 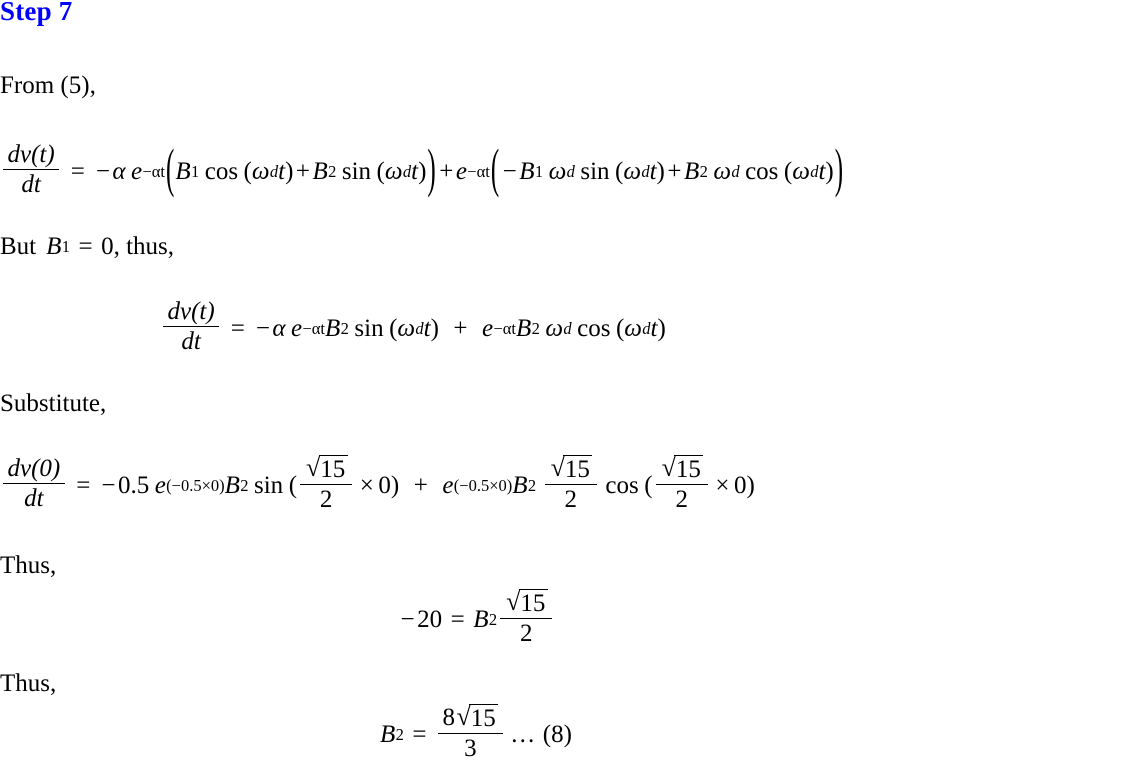 What do you see at coordinates (430, 619) in the screenshot?
I see `eq4-lhs-value: 20` at bounding box center [430, 619].